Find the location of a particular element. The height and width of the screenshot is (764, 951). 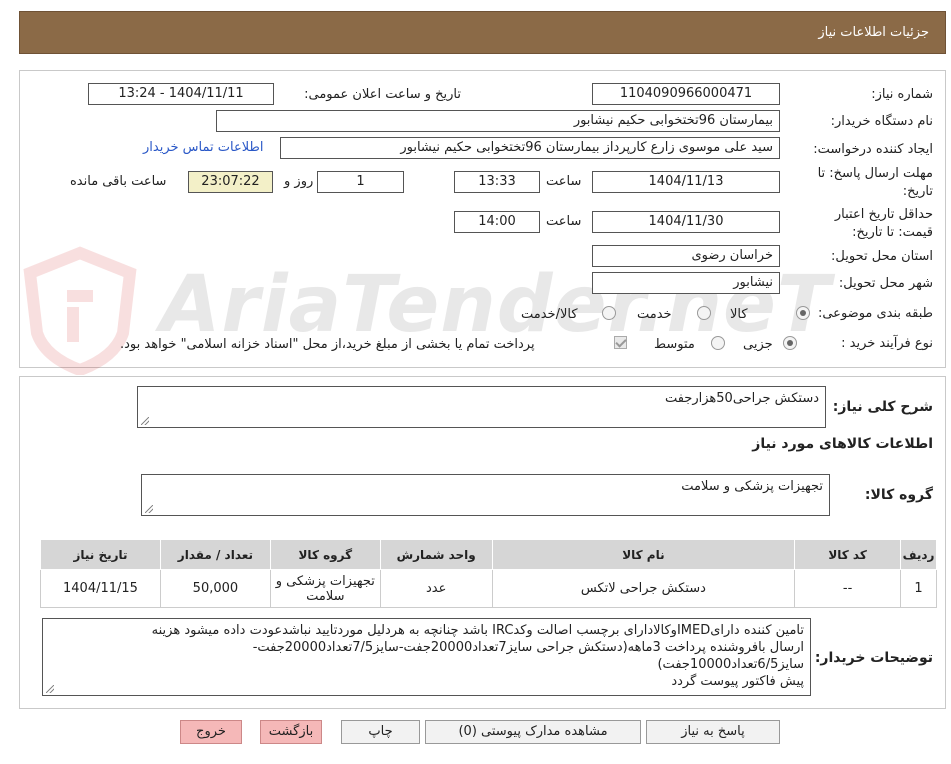

reply-deadline-label-2: تاریخ: is located at coordinates (917, 191).